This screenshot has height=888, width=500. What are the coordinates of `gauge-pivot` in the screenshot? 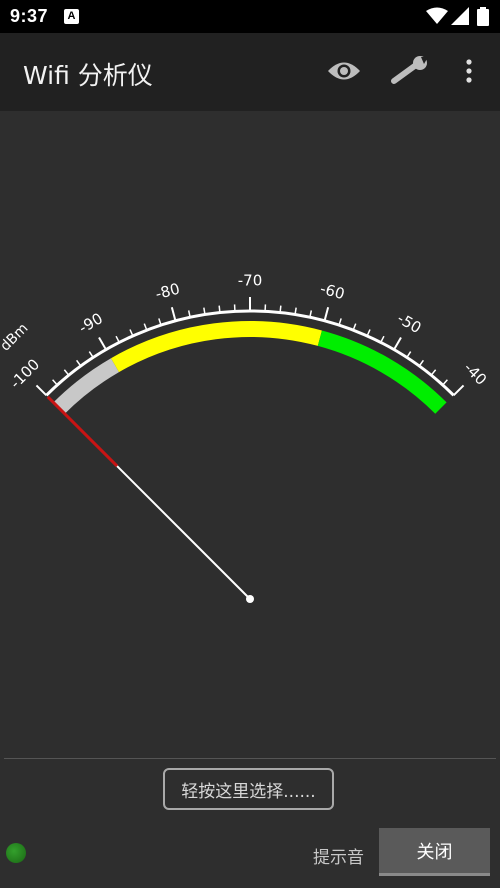 It's located at (250, 599).